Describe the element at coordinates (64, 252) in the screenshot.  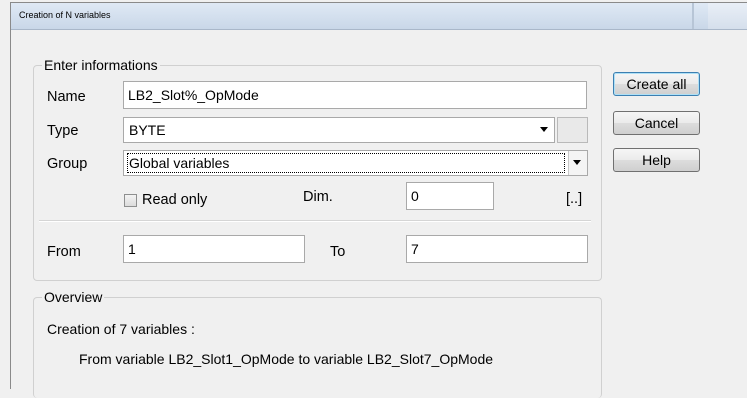
I see `from-label: From` at that location.